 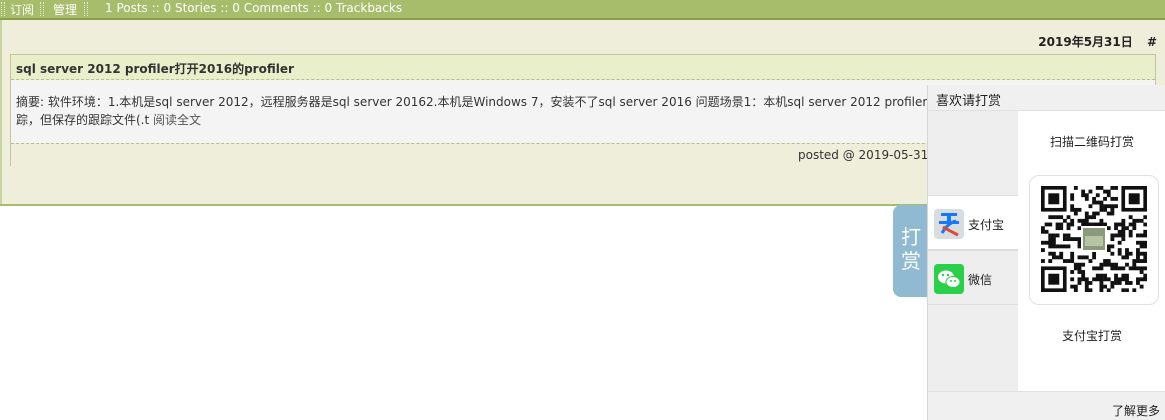 I want to click on alipay-icon, so click(x=949, y=224).